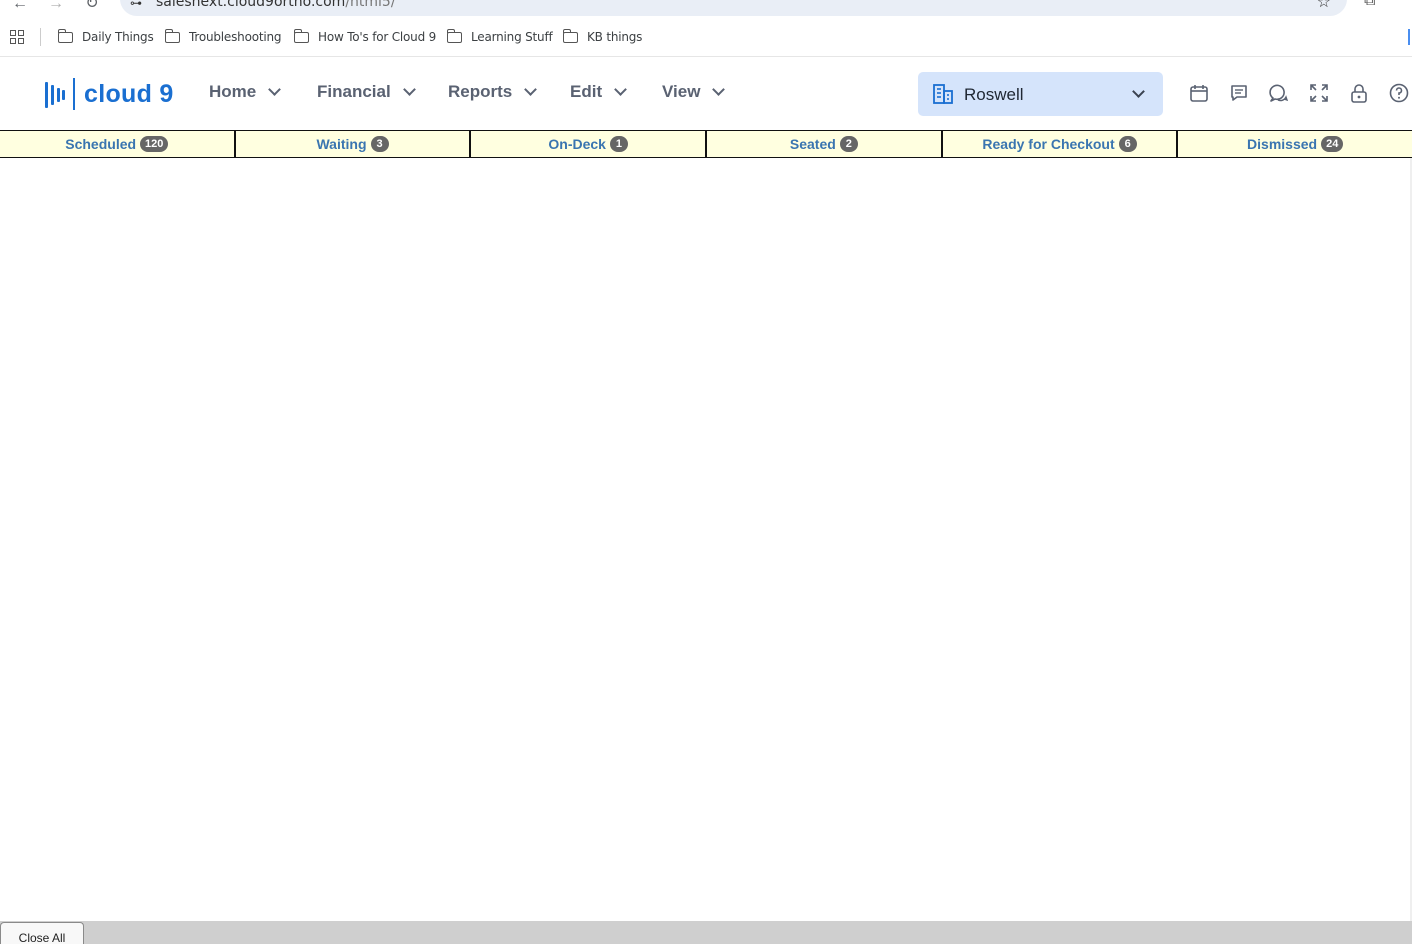 This screenshot has width=1412, height=944. What do you see at coordinates (994, 94) in the screenshot?
I see `location-label: Roswell` at bounding box center [994, 94].